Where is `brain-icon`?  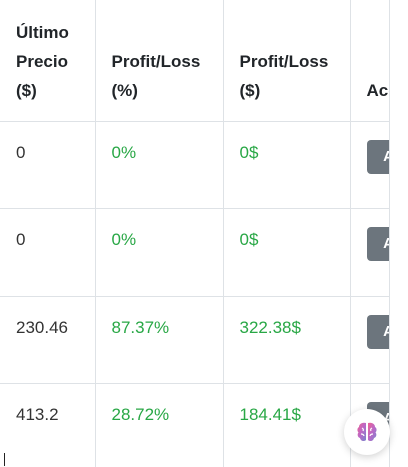 brain-icon is located at coordinates (367, 432).